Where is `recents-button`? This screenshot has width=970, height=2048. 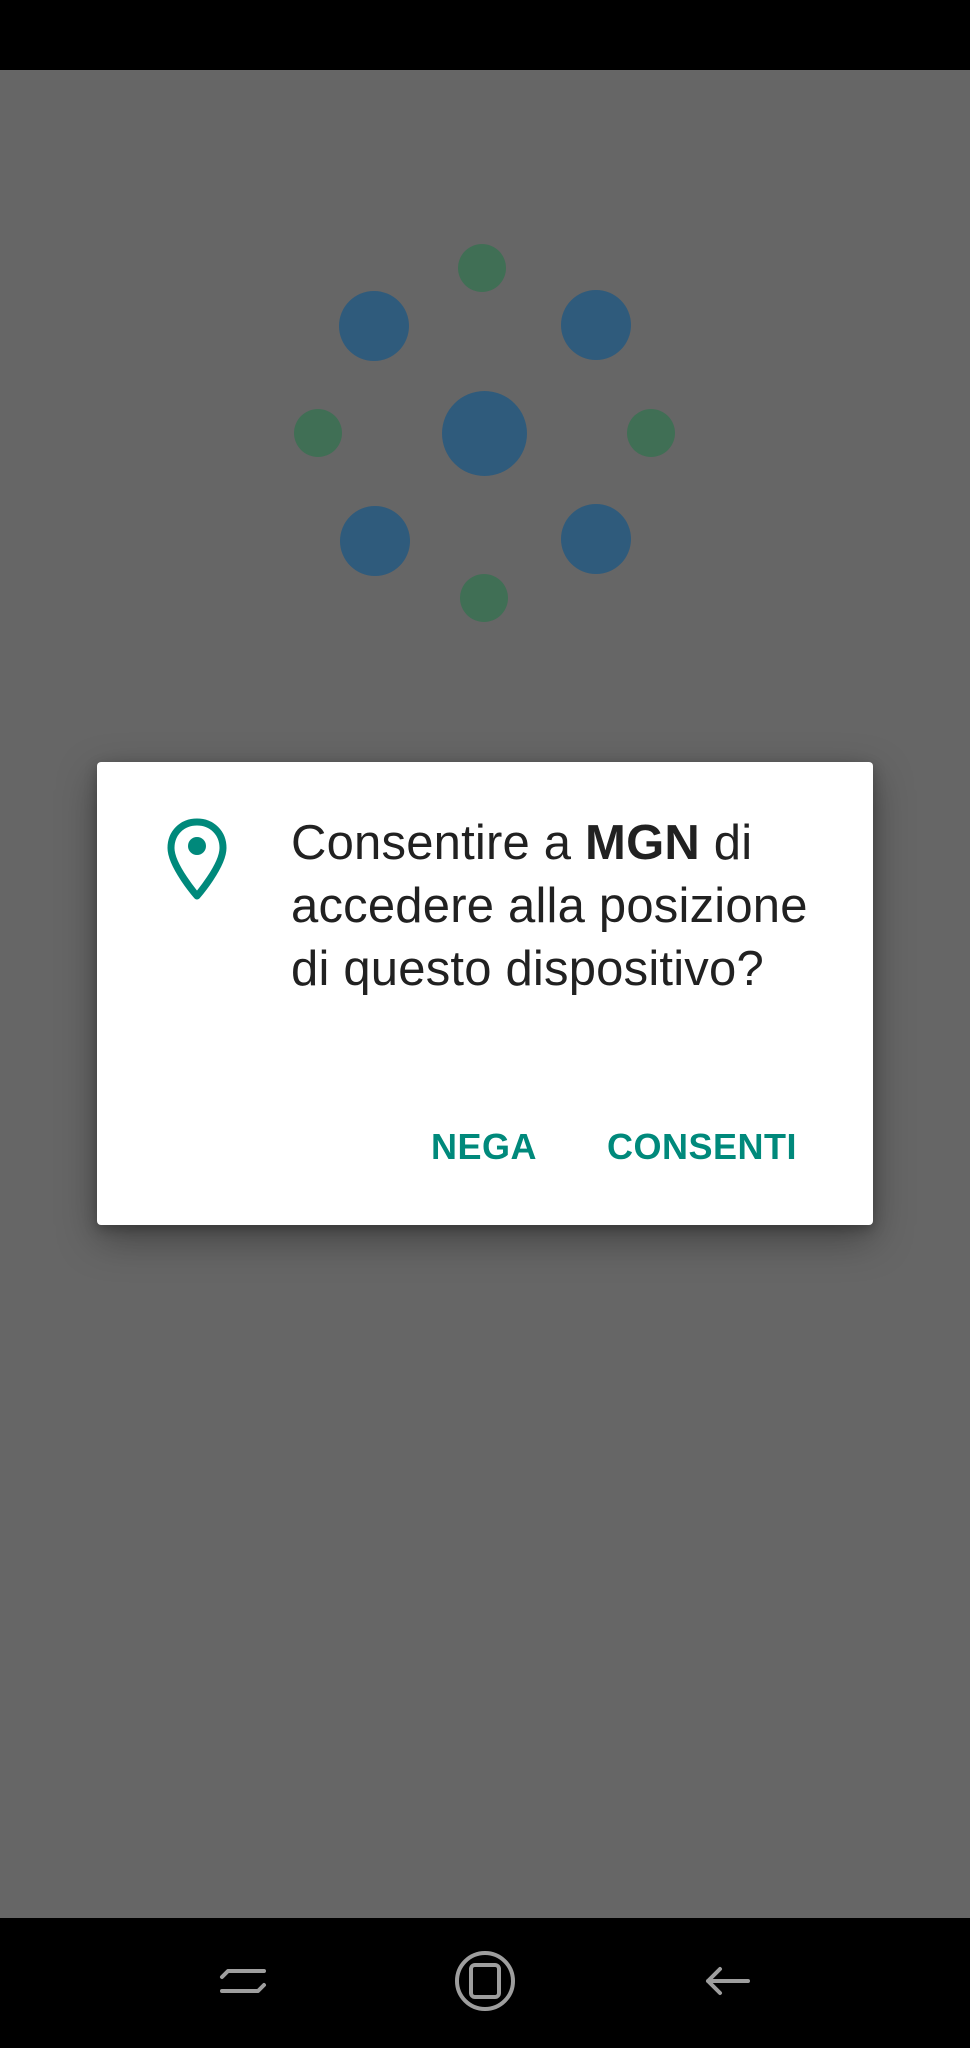
recents-button is located at coordinates (243, 1983).